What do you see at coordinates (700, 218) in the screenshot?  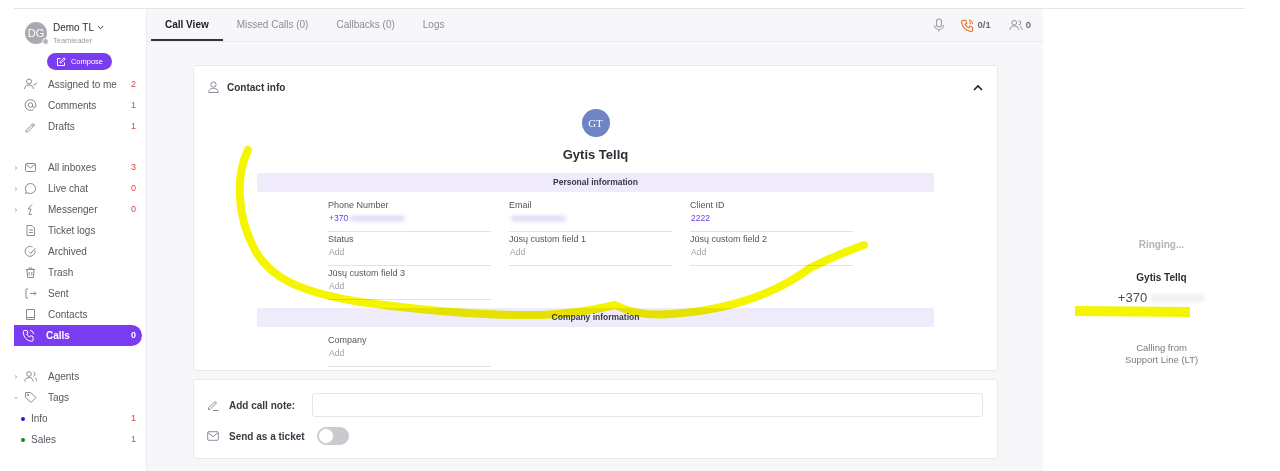 I see `field-value: 2222` at bounding box center [700, 218].